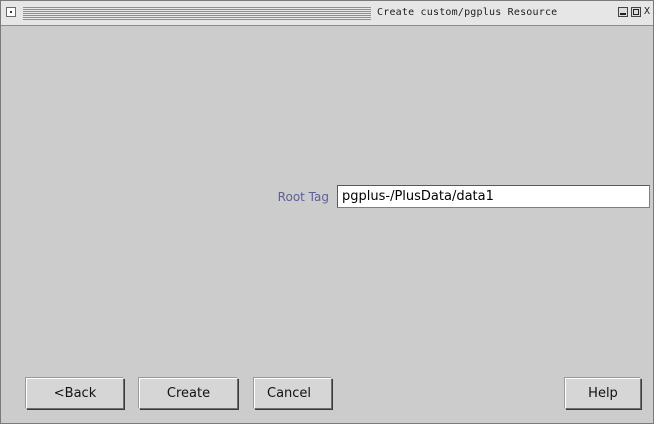  What do you see at coordinates (303, 197) in the screenshot?
I see `root-tag-label: Root Tag` at bounding box center [303, 197].